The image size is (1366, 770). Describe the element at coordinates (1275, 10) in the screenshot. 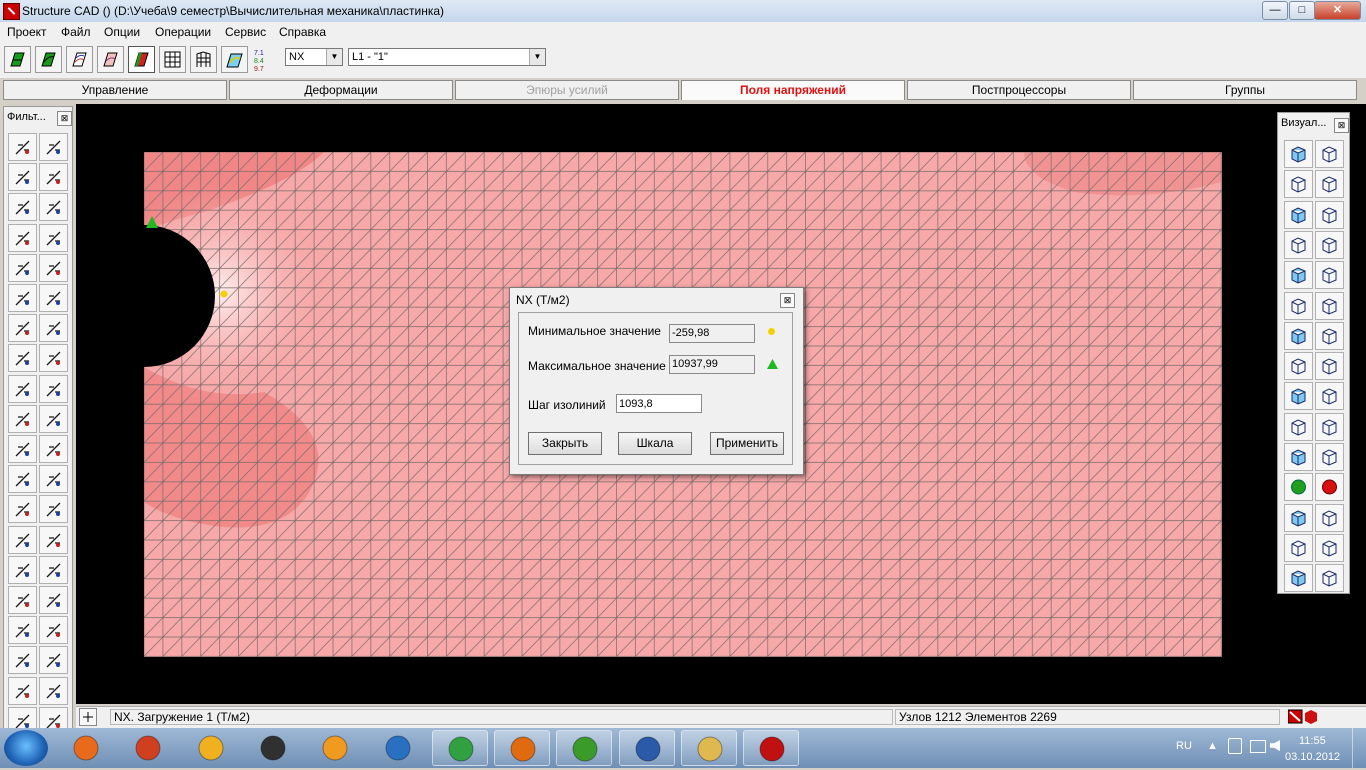

I see `minimize-button: —` at that location.